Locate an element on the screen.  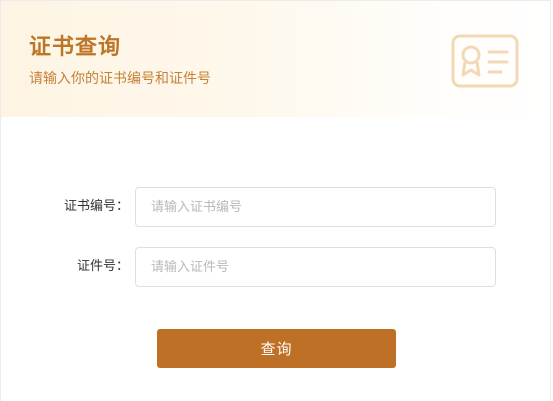
cert-number-input is located at coordinates (315, 207).